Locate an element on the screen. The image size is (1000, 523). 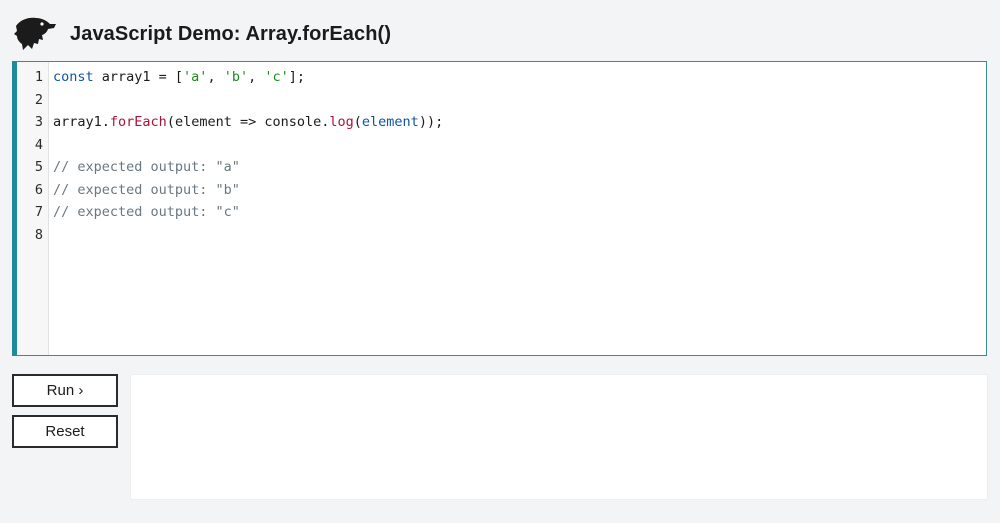
code-token: 'a' is located at coordinates (195, 77).